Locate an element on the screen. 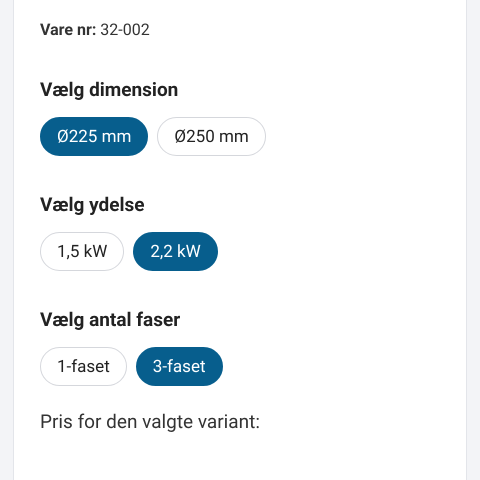  option-group-label: Vælg dimension is located at coordinates (110, 90).